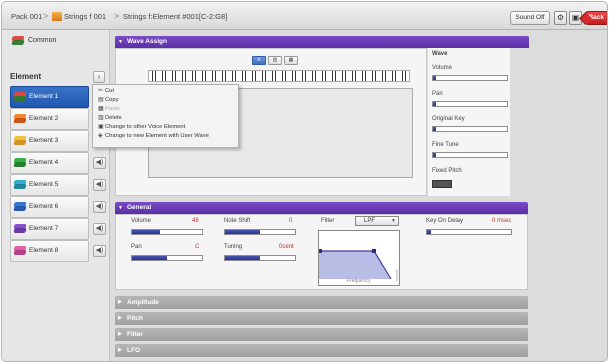 Image resolution: width=609 pixels, height=362 pixels. What do you see at coordinates (275, 60) in the screenshot?
I see `view-mode-list-icon: ▥` at bounding box center [275, 60].